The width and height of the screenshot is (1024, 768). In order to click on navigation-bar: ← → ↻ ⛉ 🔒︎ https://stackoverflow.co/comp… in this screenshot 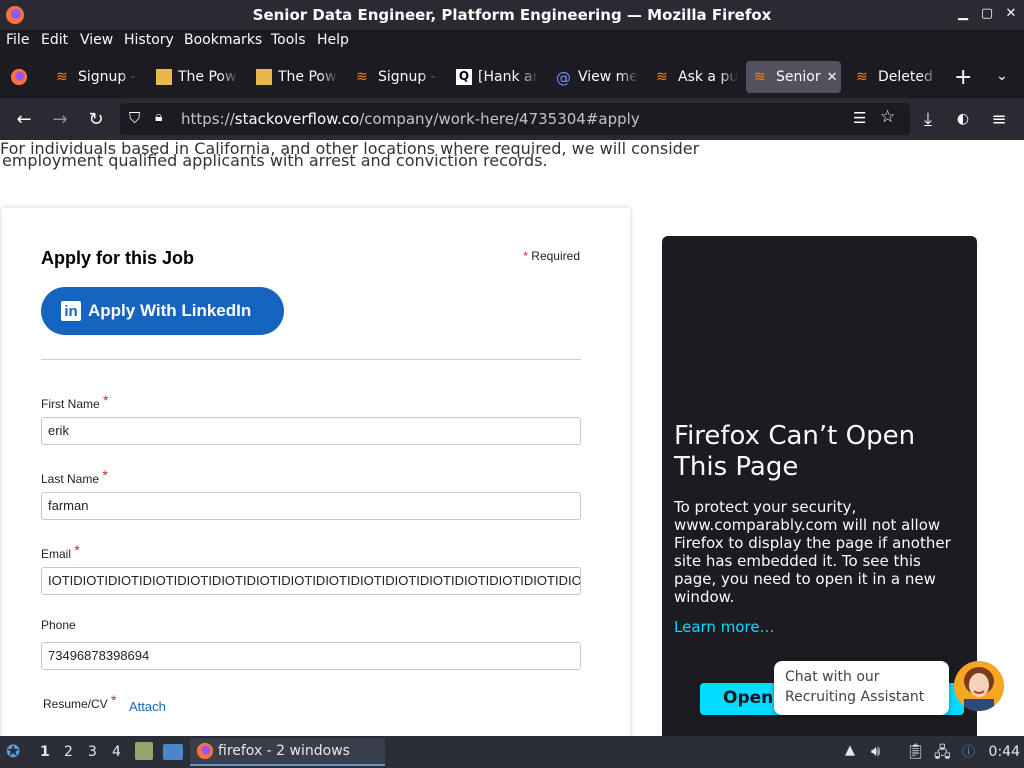, I will do `click(512, 119)`.